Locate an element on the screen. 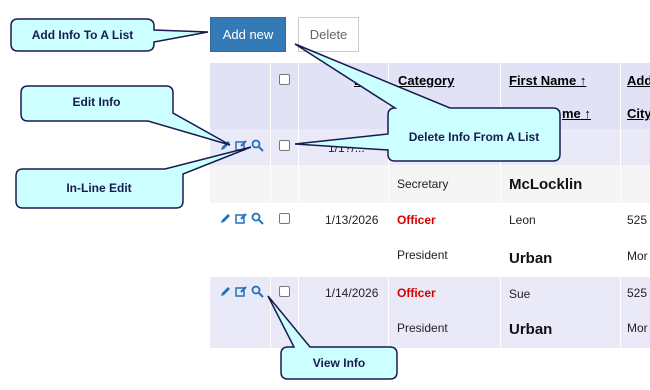 Image resolution: width=650 pixels, height=390 pixels. edit-info-callout: Edit Info is located at coordinates (127, 117).